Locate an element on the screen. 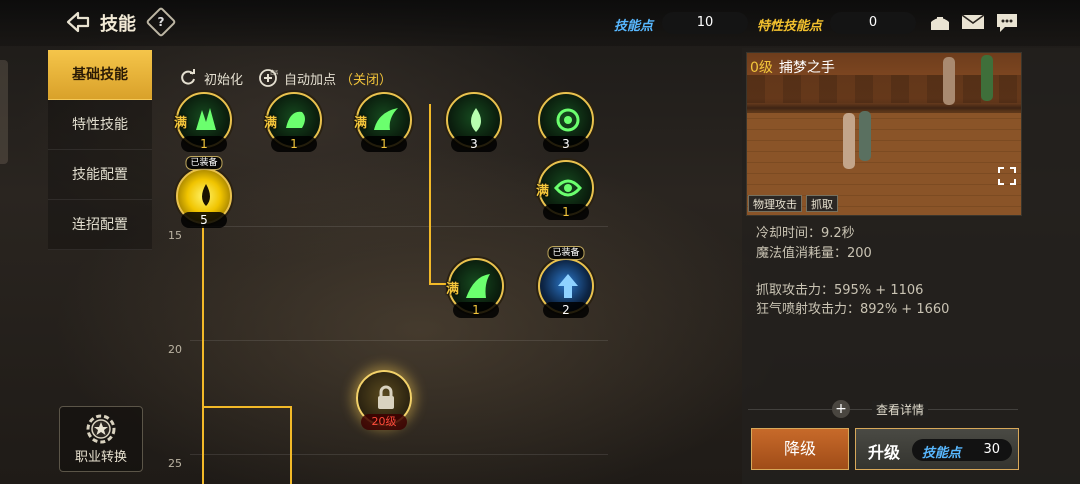 This screenshot has height=484, width=1080. shop-button is located at coordinates (941, 23).